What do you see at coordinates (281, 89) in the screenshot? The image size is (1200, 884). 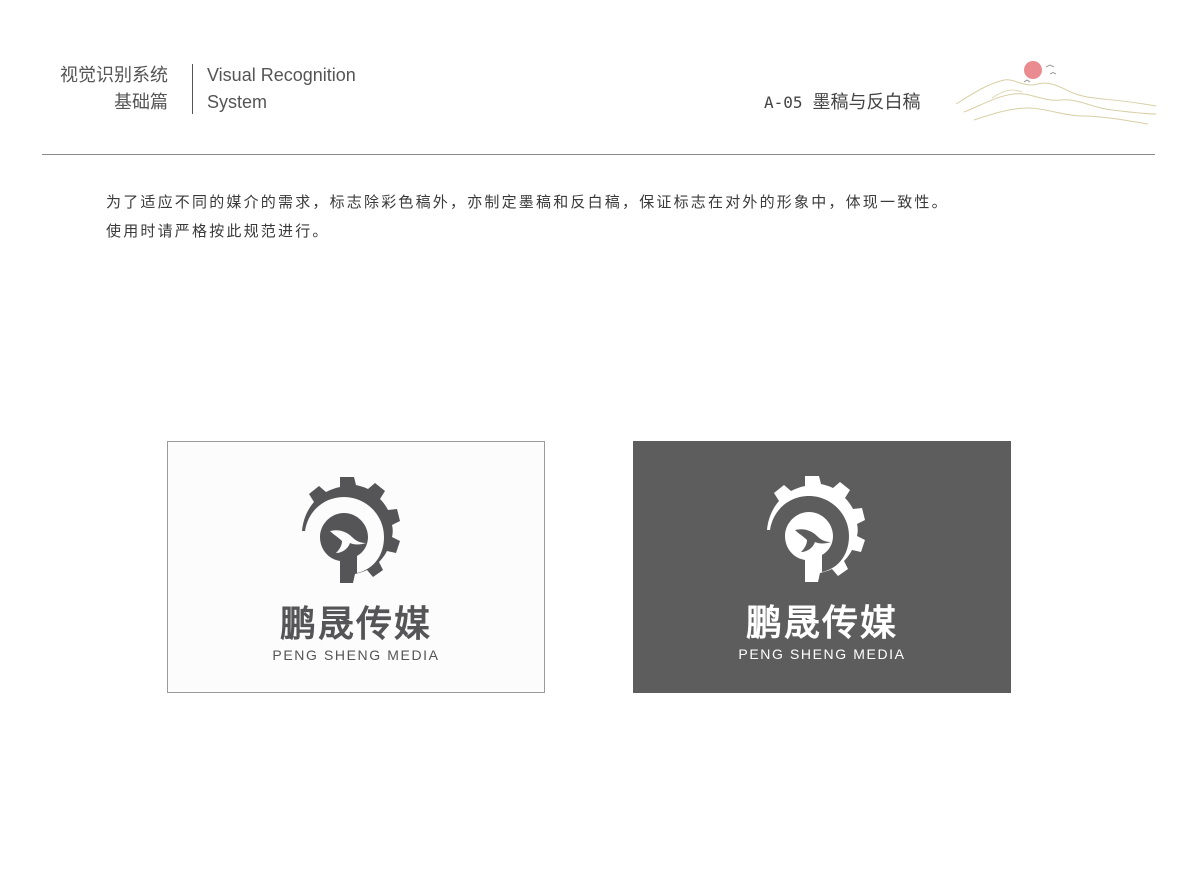 I see `header-title-en: Visual Recognition System` at bounding box center [281, 89].